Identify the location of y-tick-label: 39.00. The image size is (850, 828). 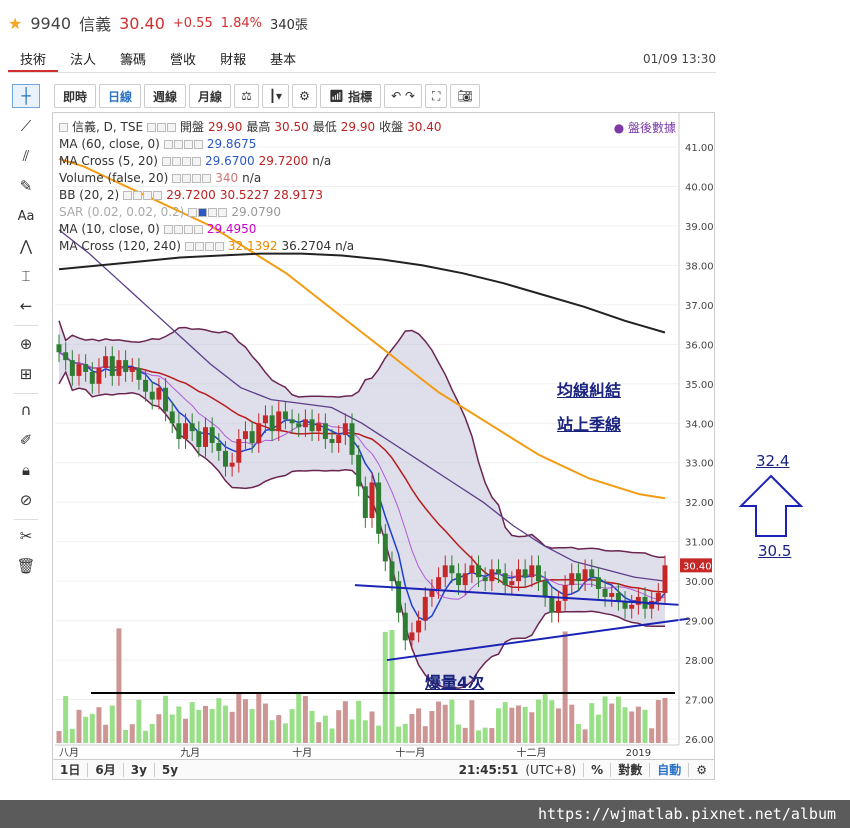
(699, 227).